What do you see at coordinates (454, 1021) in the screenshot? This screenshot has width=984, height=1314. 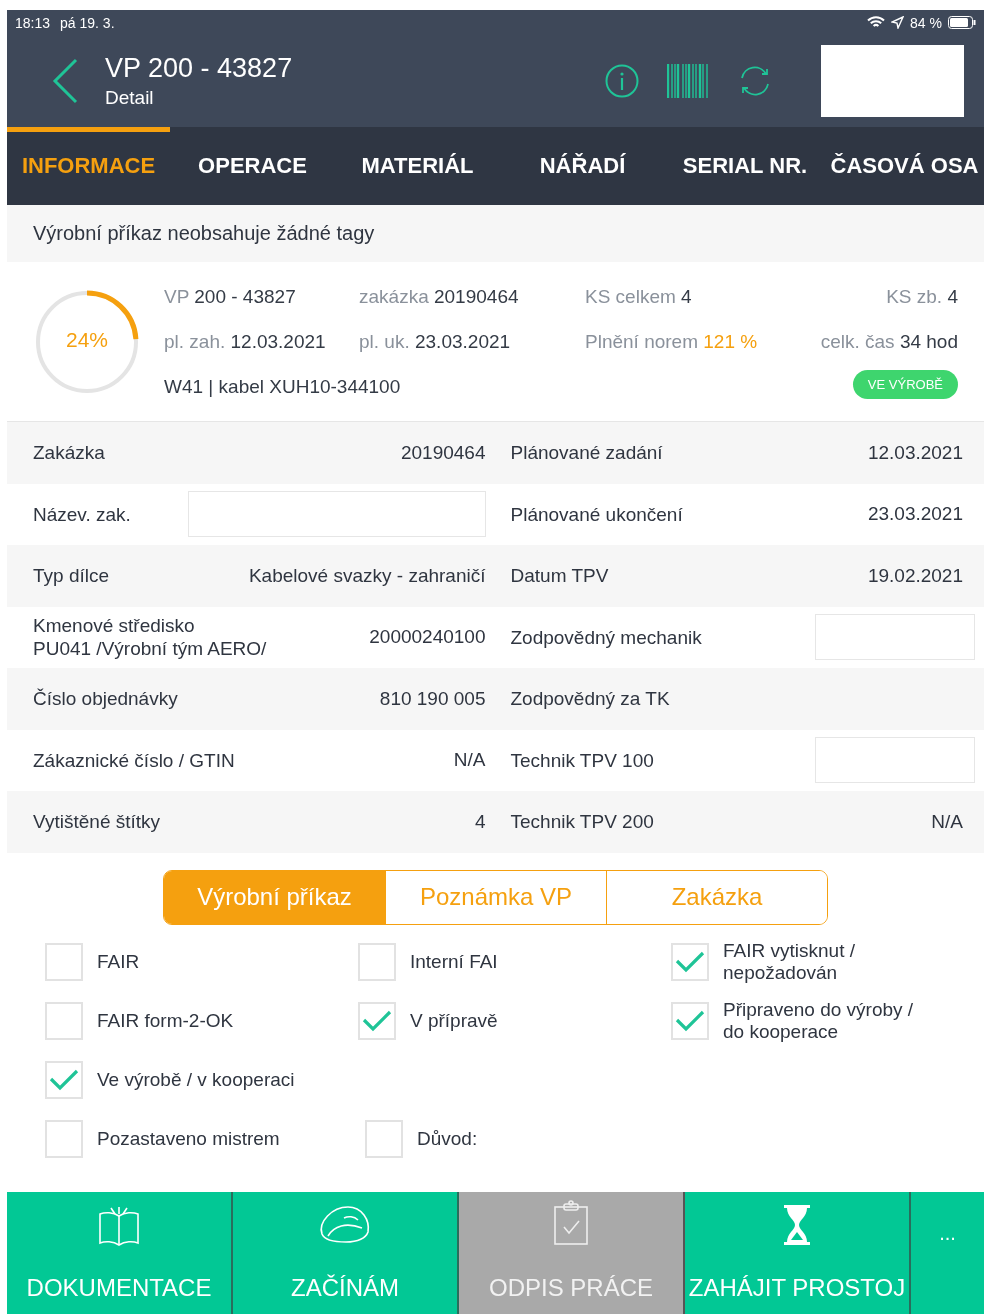 I see `checkbox-label: V přípravě` at bounding box center [454, 1021].